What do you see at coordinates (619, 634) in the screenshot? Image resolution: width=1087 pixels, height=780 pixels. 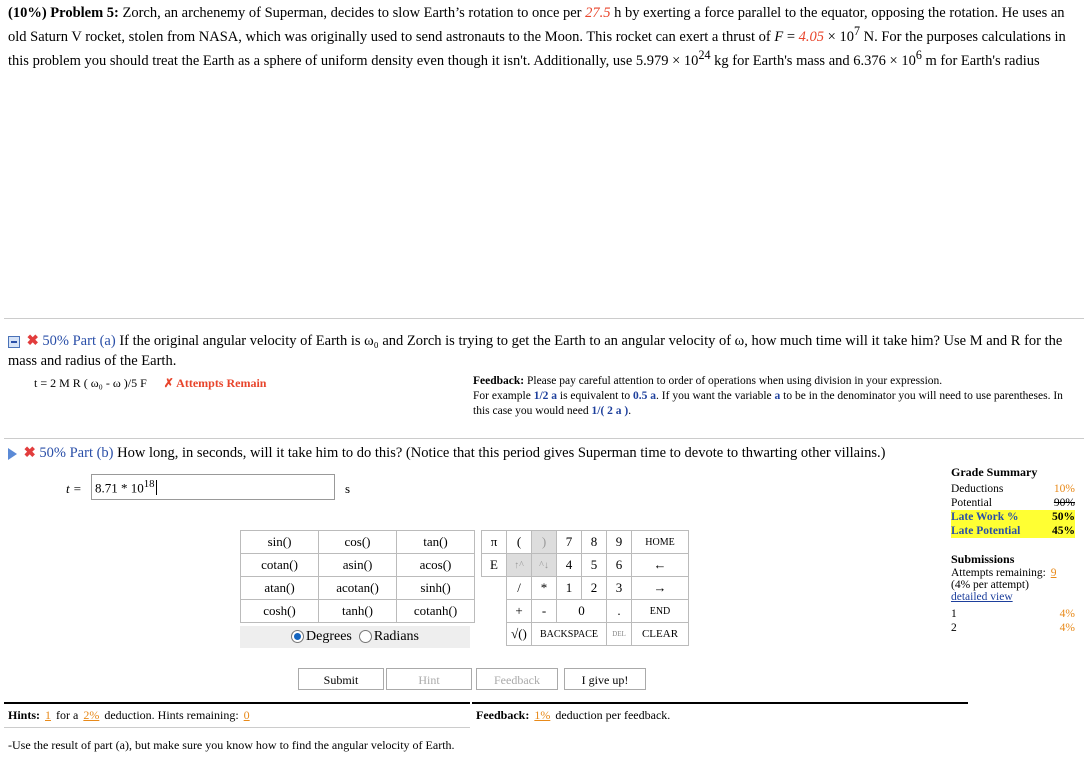 I see `key-del: DEL` at bounding box center [619, 634].